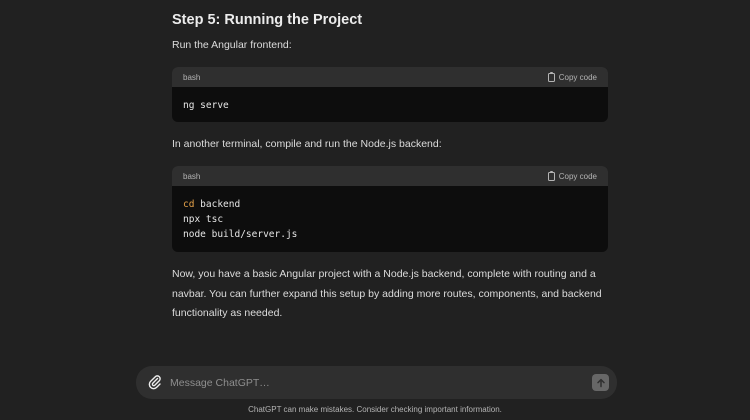  I want to click on code-line: ng serve, so click(206, 105).